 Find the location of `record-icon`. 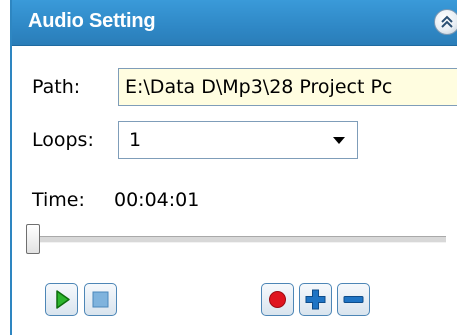

record-icon is located at coordinates (277, 299).